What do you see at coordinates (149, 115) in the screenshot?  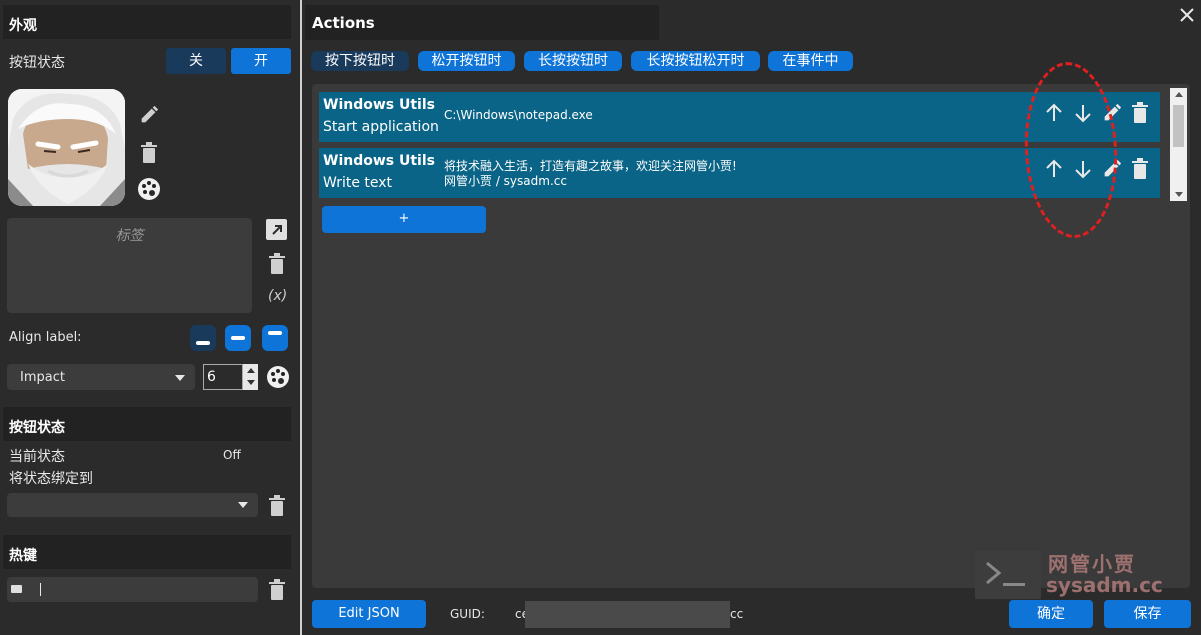 I see `edit-image-icon` at bounding box center [149, 115].